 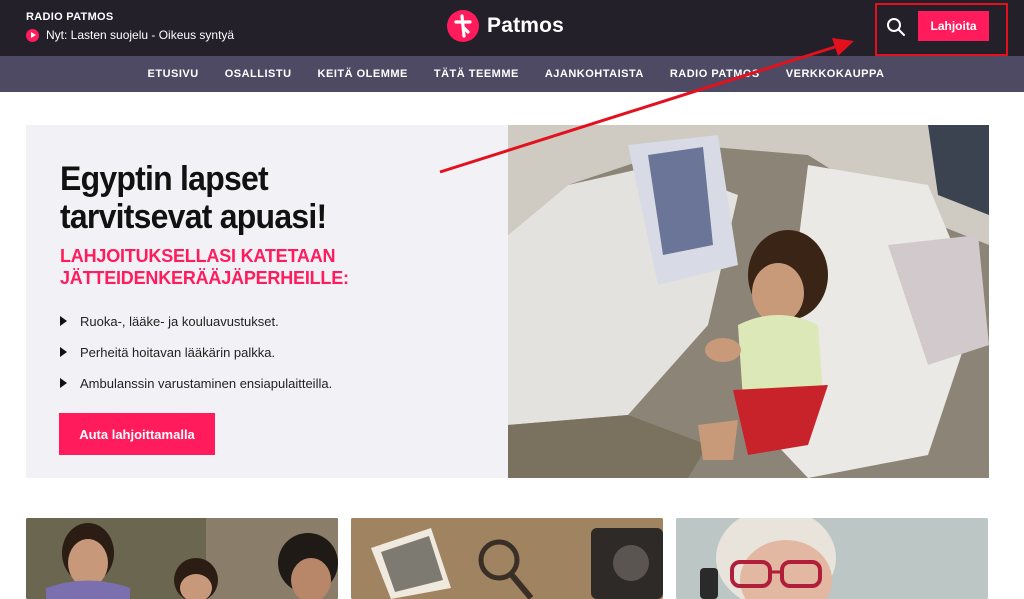 I want to click on list-item: Ruoka-, lääke- ja kouluavustukset., so click(x=196, y=326).